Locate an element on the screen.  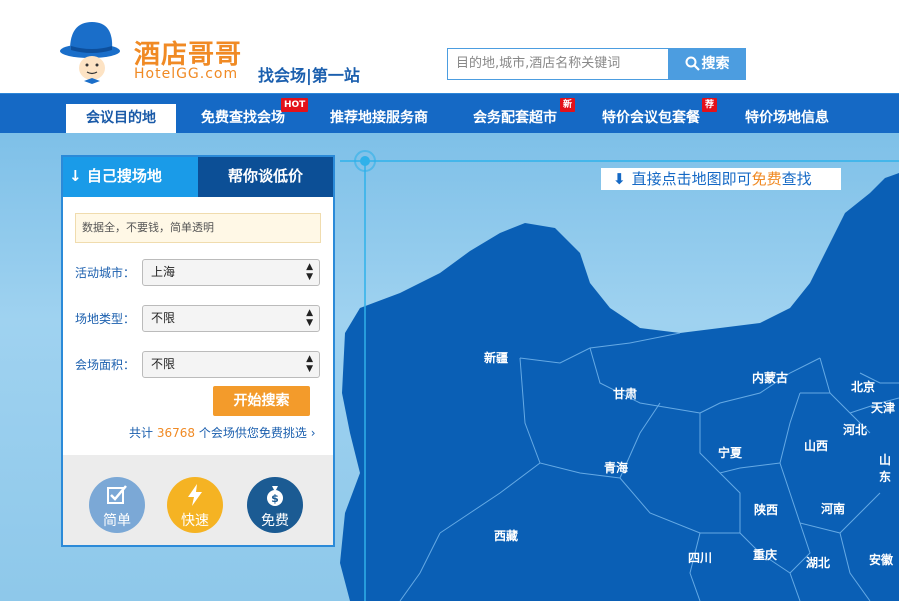
slogan: 找会场|第一站 is located at coordinates (309, 75).